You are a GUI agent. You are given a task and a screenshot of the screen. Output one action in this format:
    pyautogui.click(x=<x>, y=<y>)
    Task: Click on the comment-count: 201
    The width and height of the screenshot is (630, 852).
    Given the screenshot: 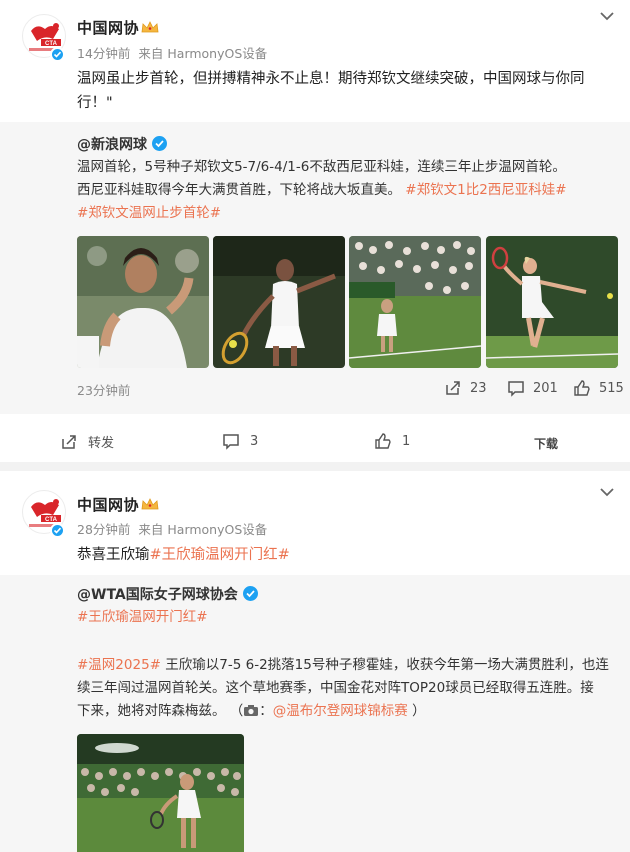 What is the action you would take?
    pyautogui.click(x=532, y=388)
    